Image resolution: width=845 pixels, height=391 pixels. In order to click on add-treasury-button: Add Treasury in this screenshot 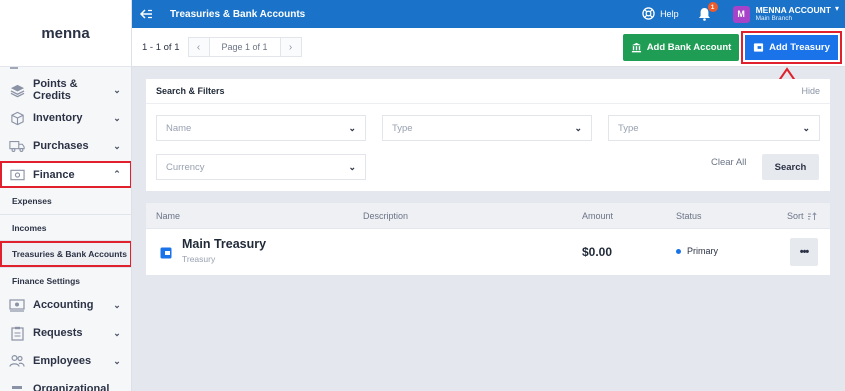, I will do `click(791, 47)`.